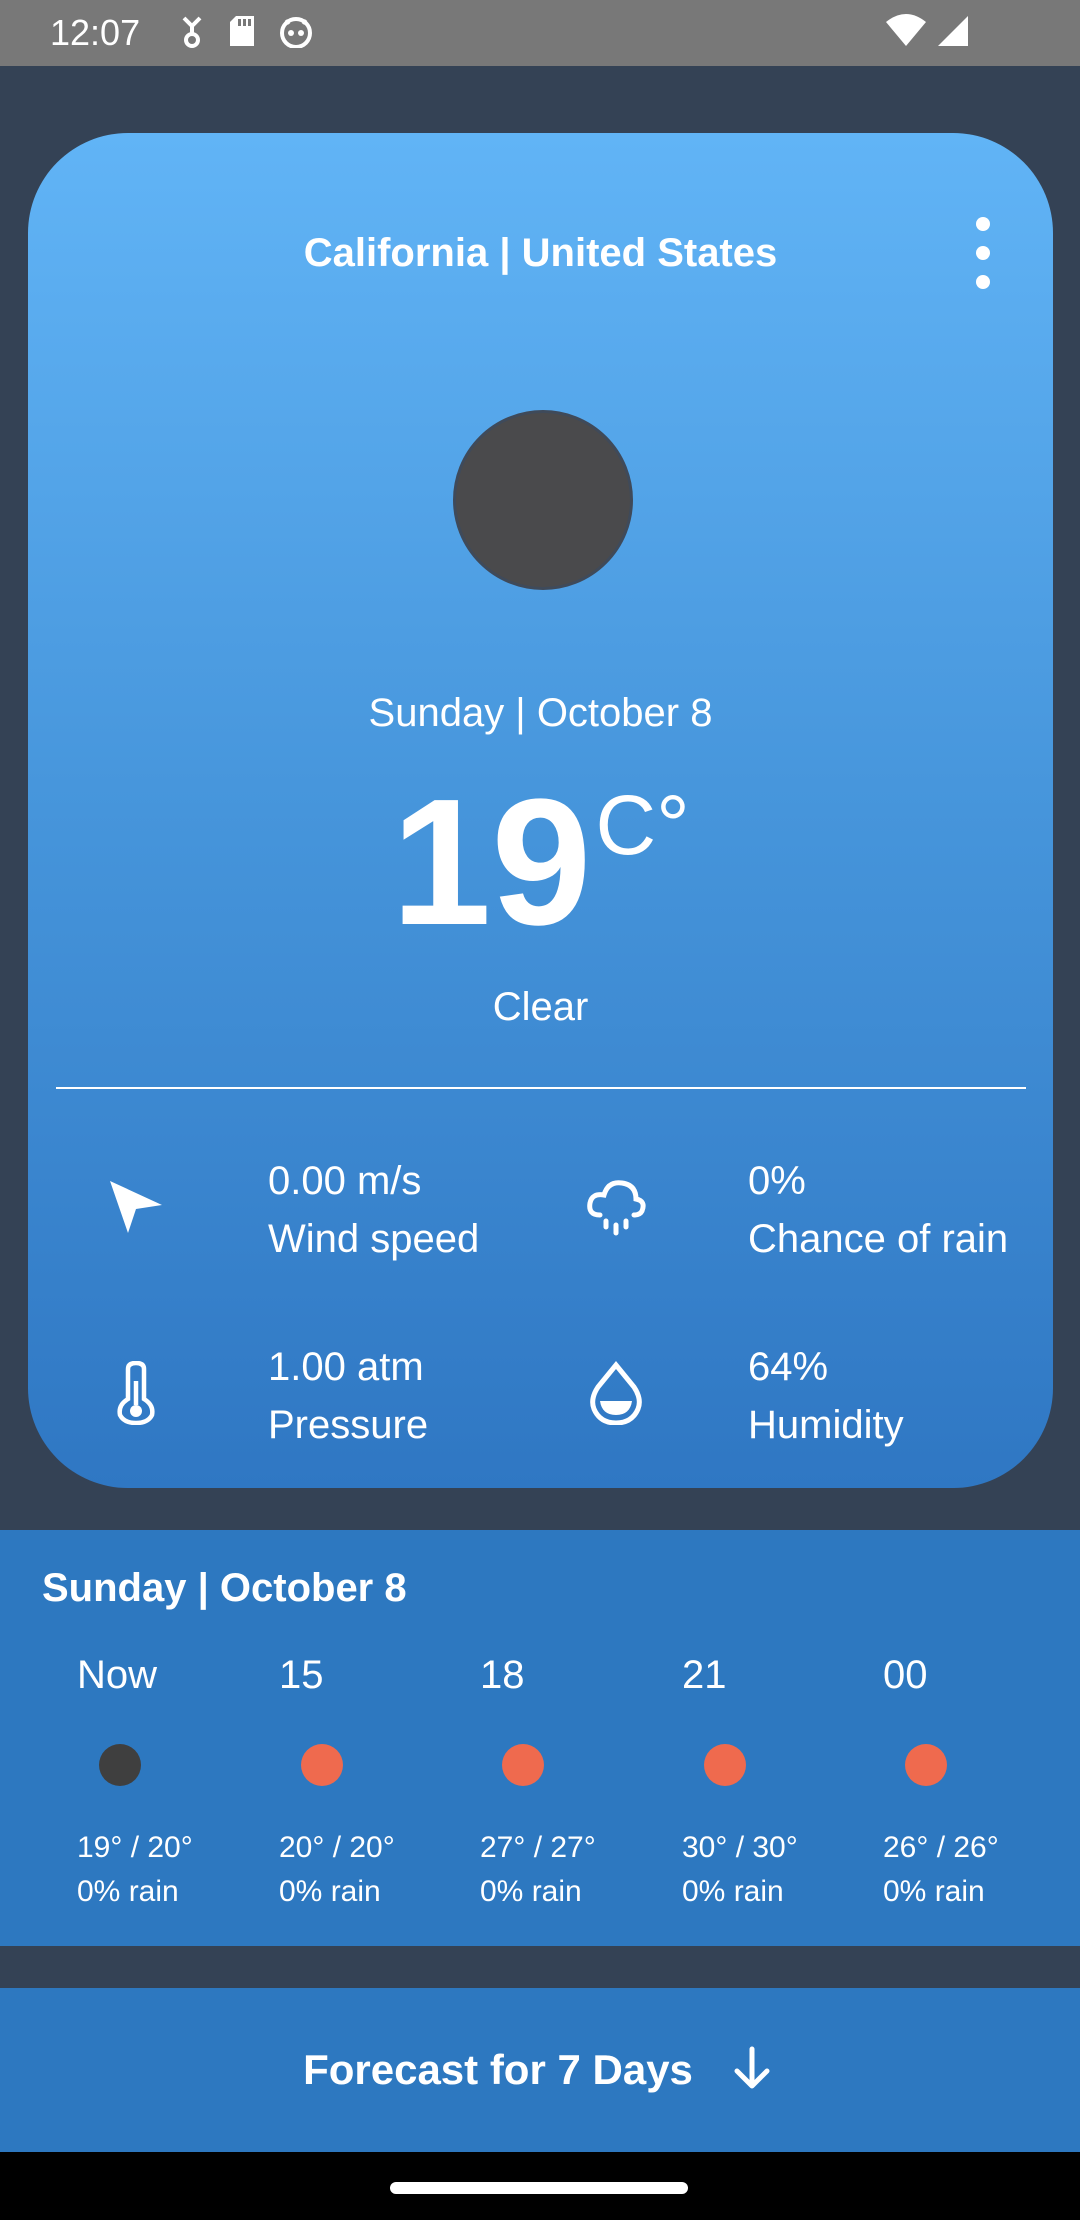 This screenshot has height=2220, width=1080. Describe the element at coordinates (316, 1208) in the screenshot. I see `stat-wind-speed: 0.00 m/s Wind speed` at that location.